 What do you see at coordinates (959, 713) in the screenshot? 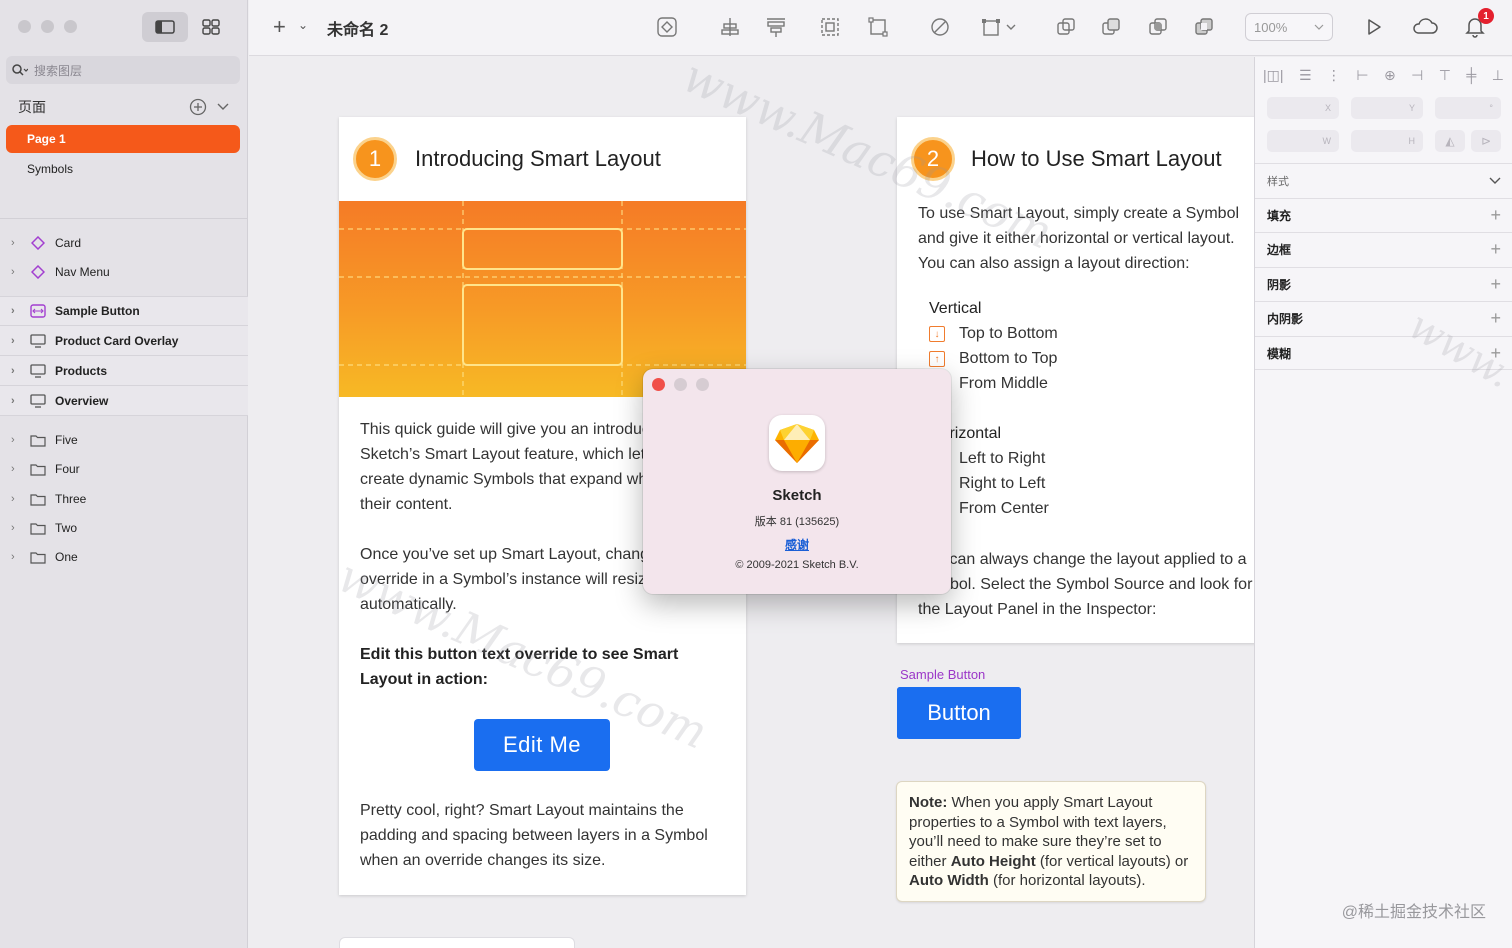
I see `sample-button: Button` at bounding box center [959, 713].